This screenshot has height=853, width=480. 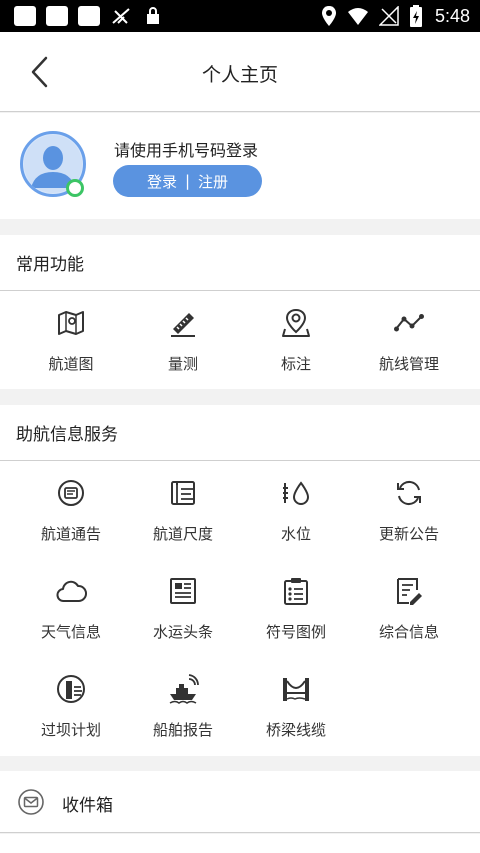 I want to click on status-bar: 5:48, so click(x=240, y=16).